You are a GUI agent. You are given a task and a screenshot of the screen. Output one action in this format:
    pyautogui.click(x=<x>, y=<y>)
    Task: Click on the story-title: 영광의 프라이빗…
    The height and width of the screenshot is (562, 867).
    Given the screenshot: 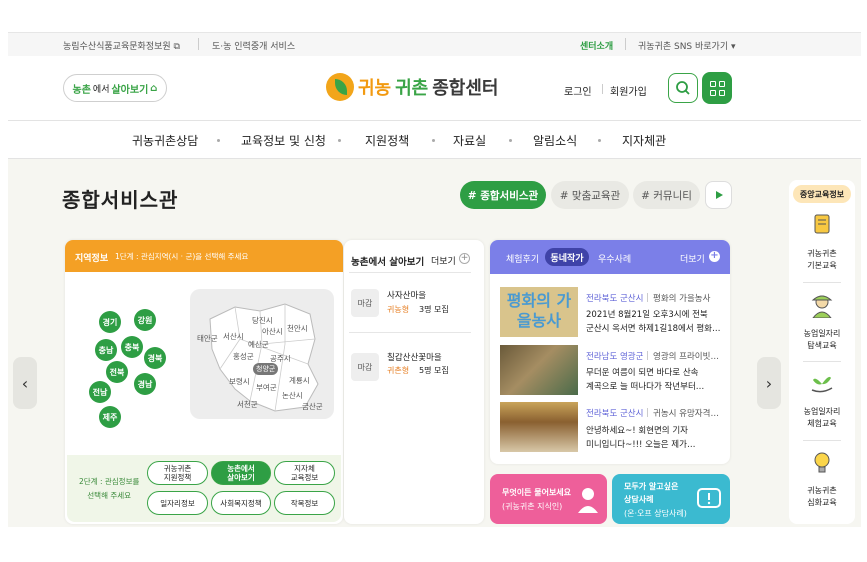 What is the action you would take?
    pyautogui.click(x=686, y=356)
    